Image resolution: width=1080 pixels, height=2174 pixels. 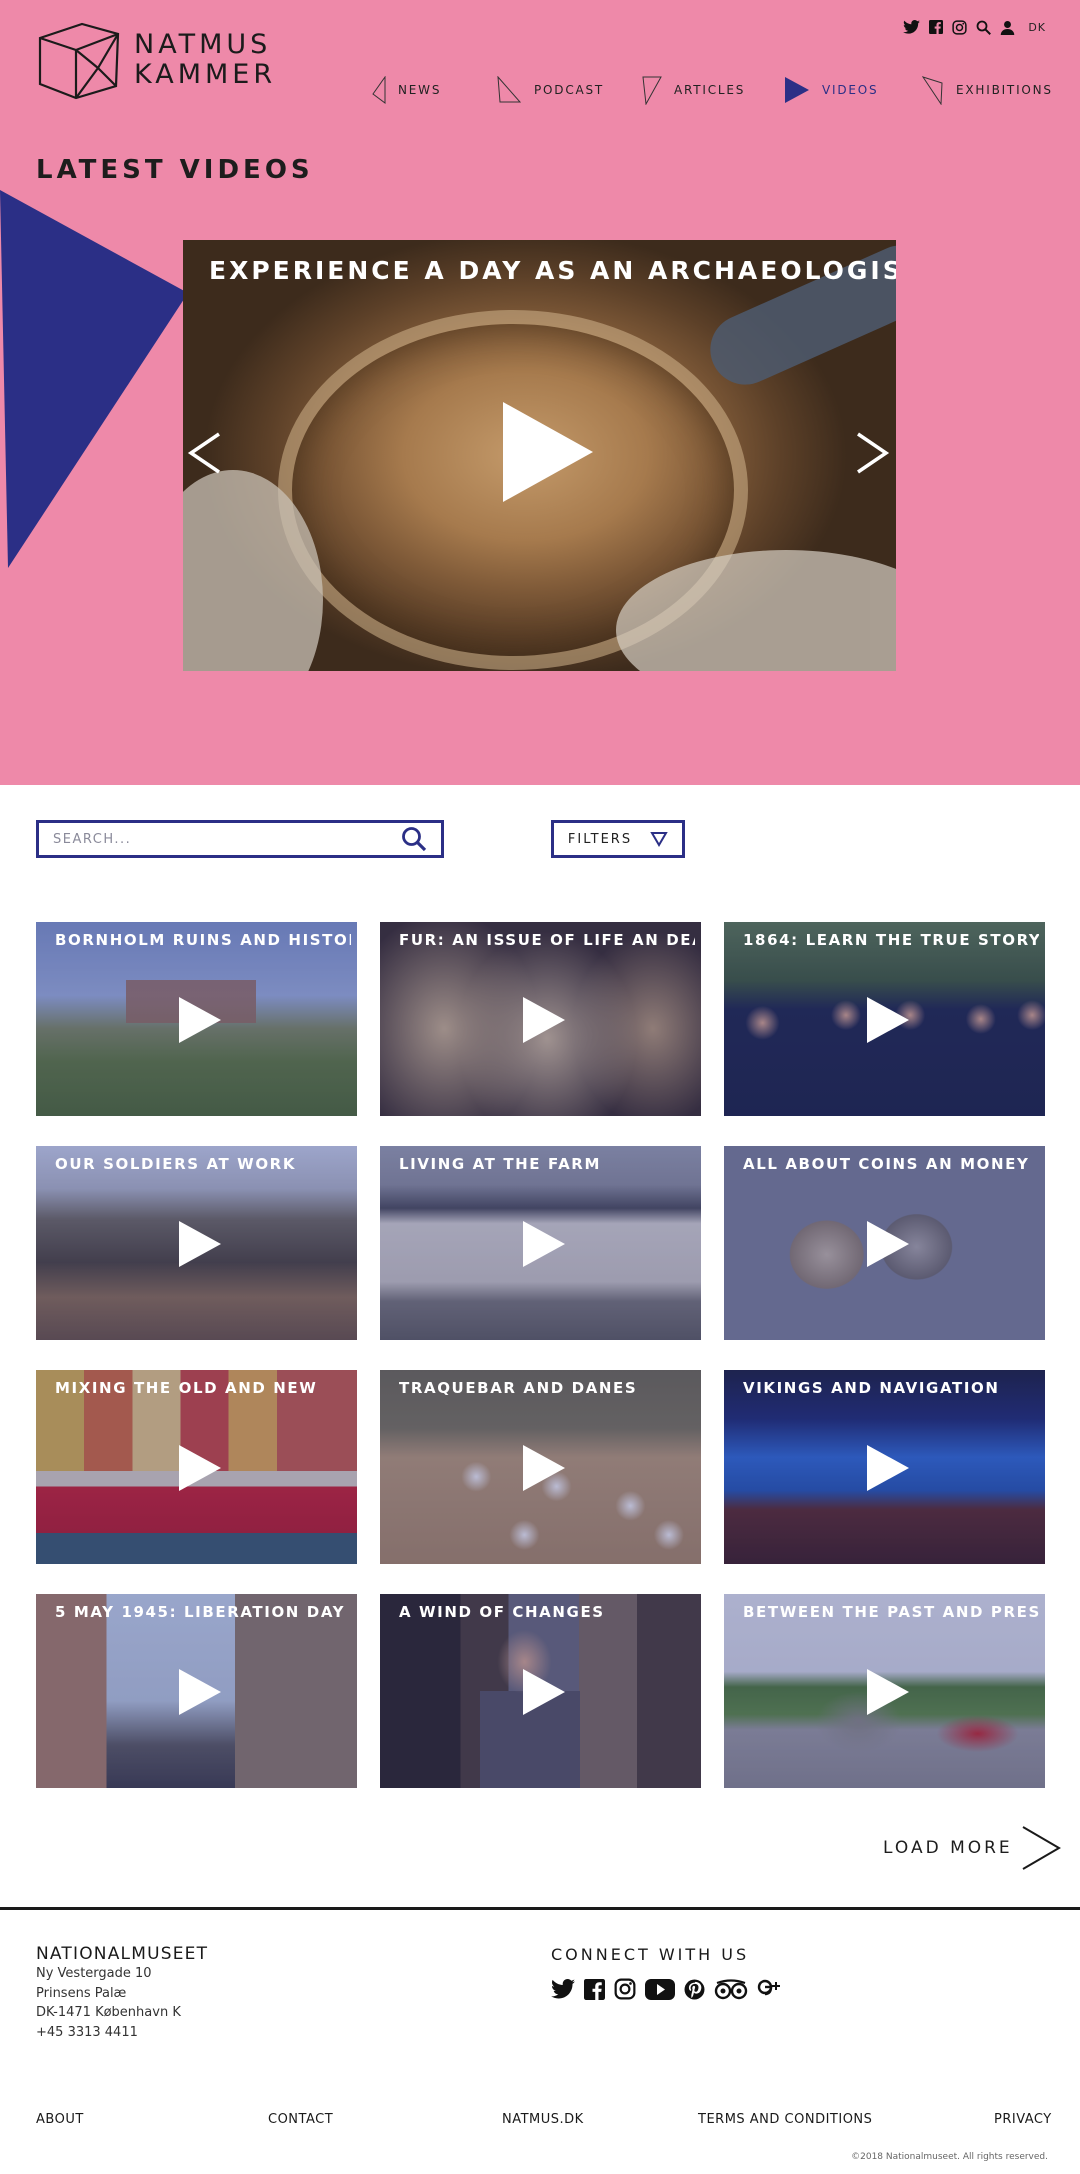 I want to click on filters-button: FILTERS, so click(x=618, y=839).